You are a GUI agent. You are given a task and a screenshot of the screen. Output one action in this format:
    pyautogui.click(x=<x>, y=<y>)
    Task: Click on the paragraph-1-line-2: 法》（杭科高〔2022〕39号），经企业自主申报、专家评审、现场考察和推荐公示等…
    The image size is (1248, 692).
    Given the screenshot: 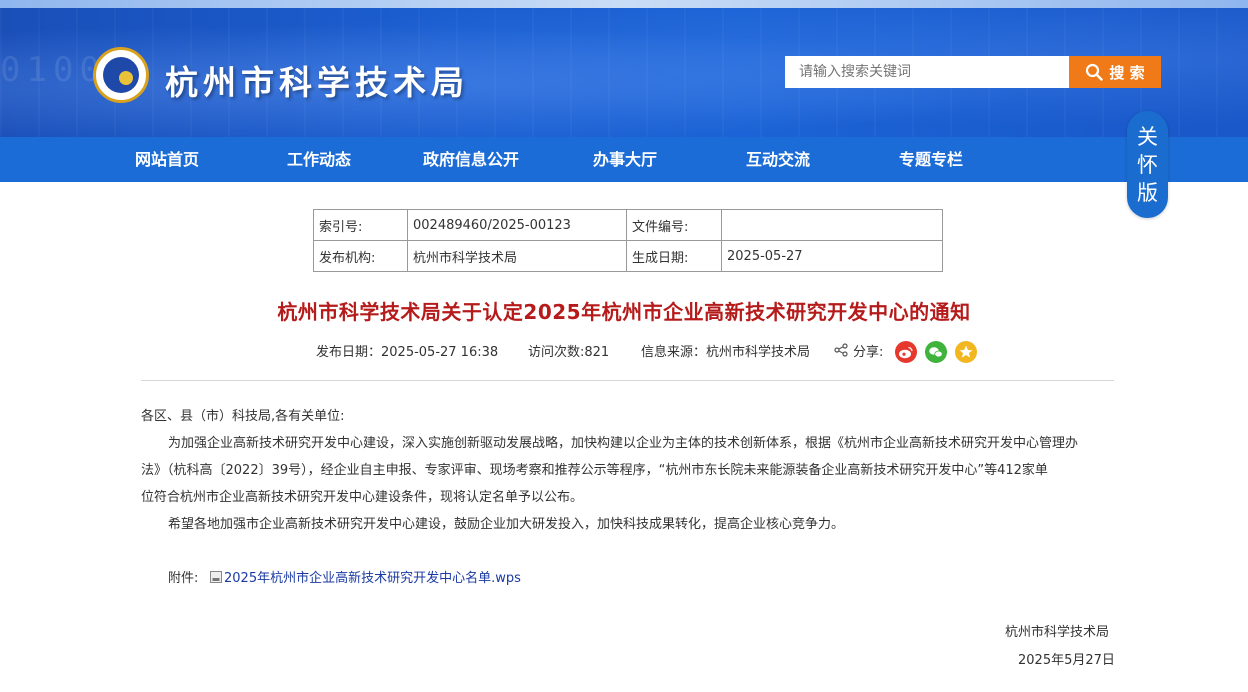 What is the action you would take?
    pyautogui.click(x=594, y=470)
    